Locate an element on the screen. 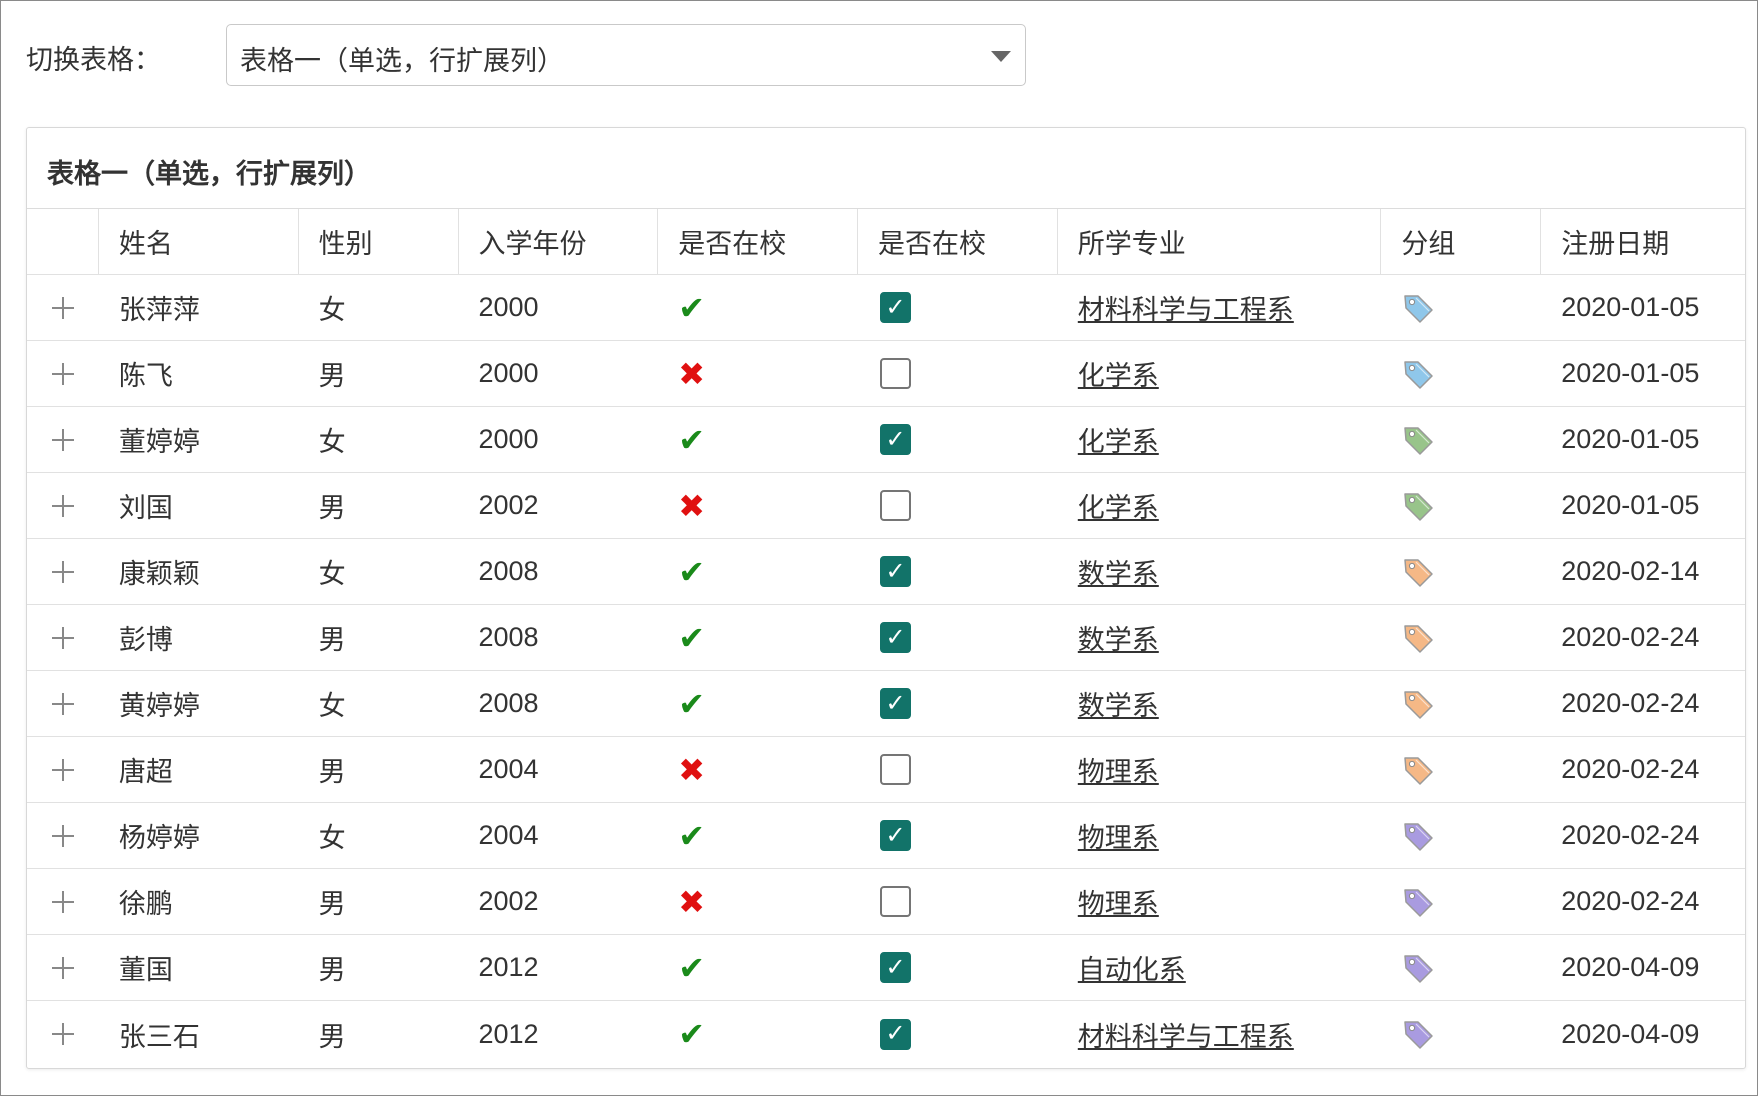  header-date: 注册日期 is located at coordinates (1643, 241).